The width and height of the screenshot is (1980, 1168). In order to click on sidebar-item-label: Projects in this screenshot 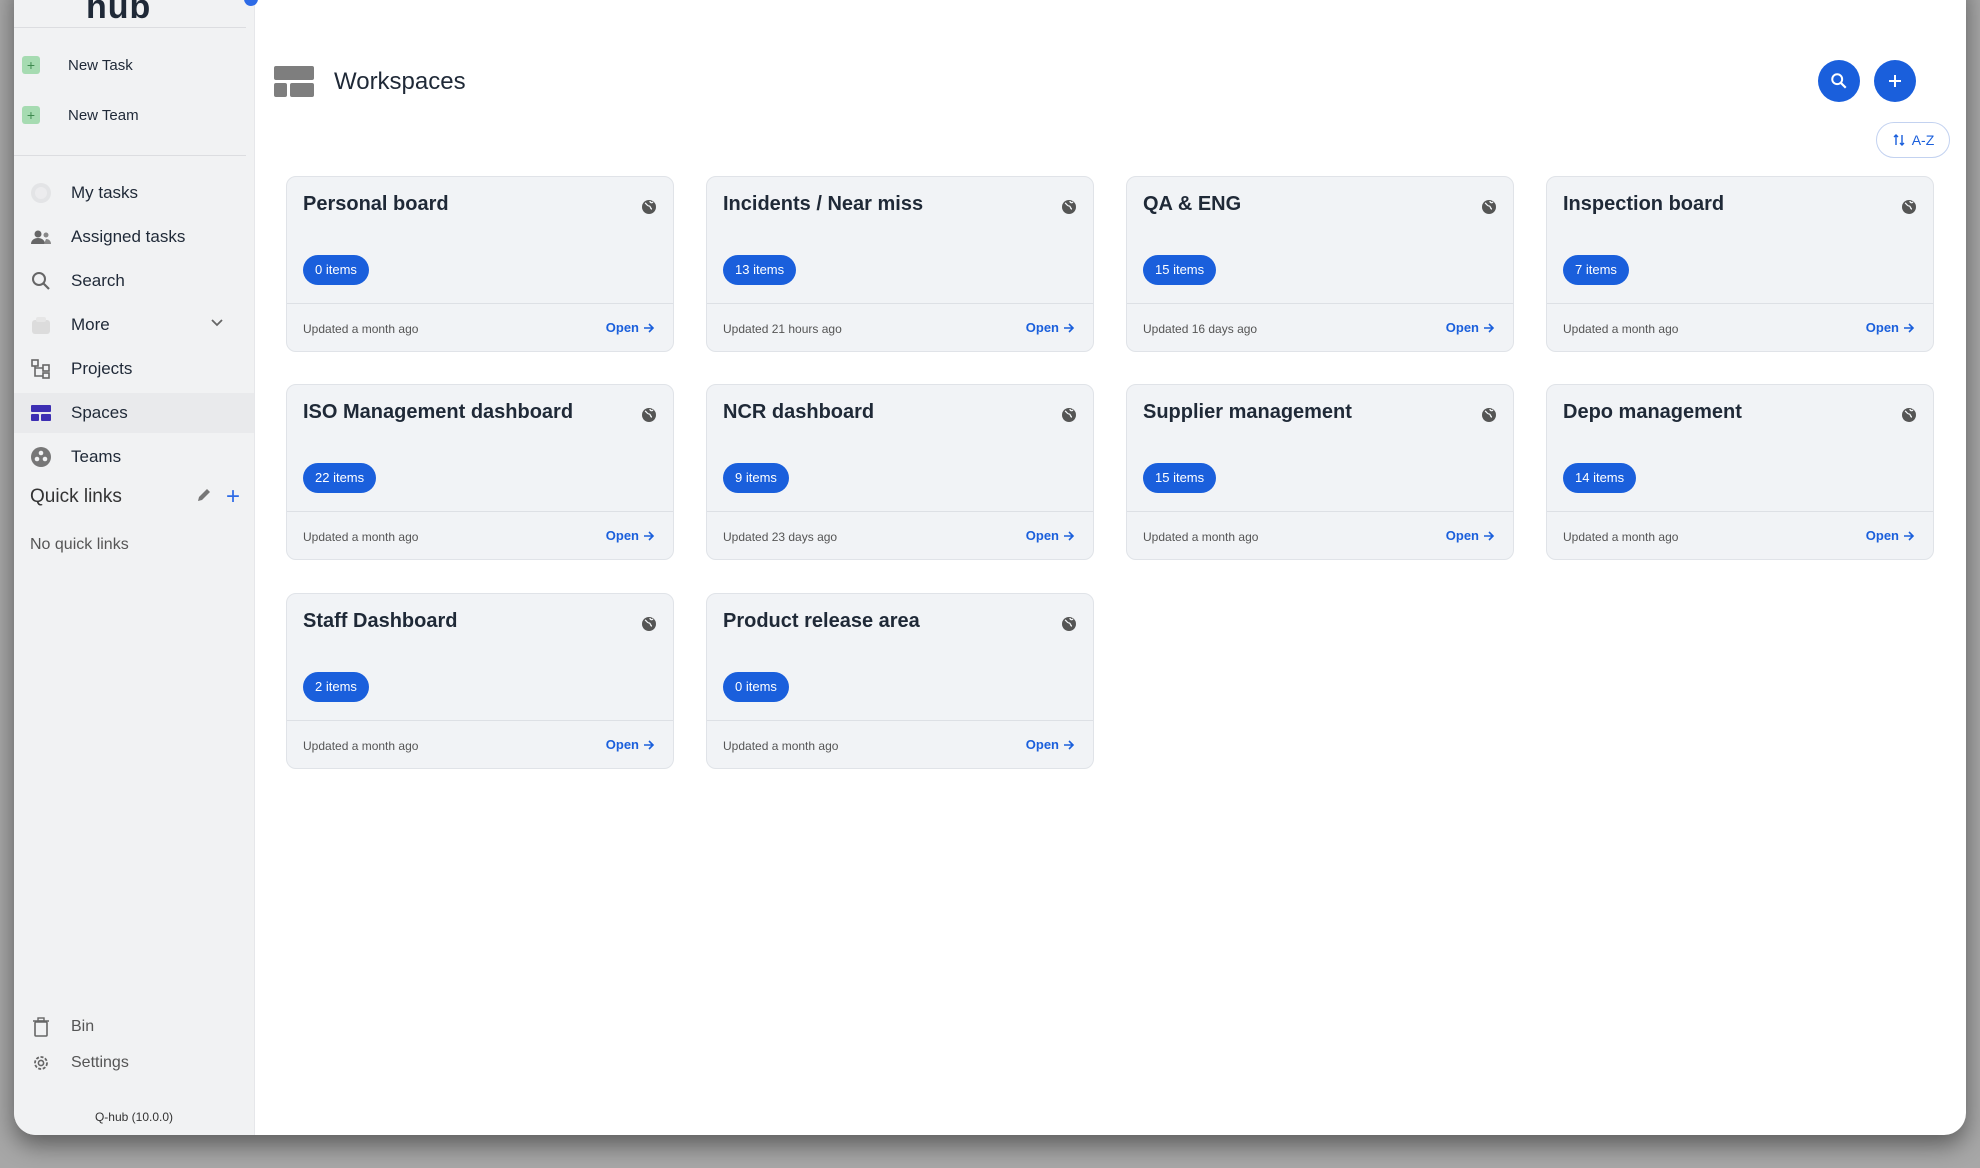, I will do `click(102, 368)`.